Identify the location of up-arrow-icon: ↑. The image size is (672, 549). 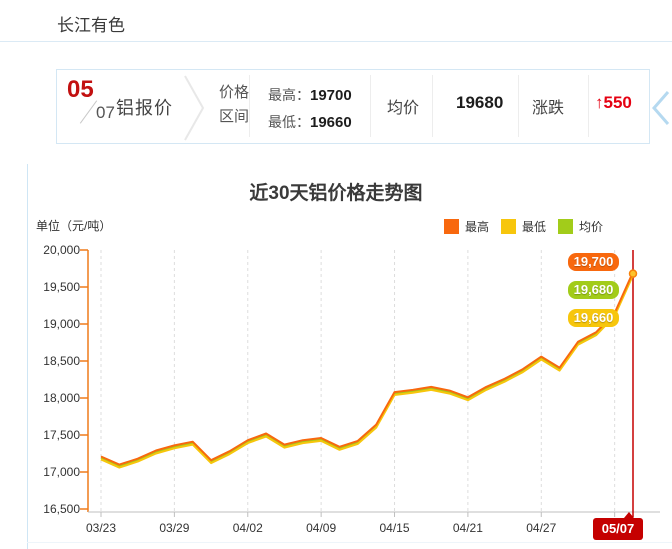
(599, 102).